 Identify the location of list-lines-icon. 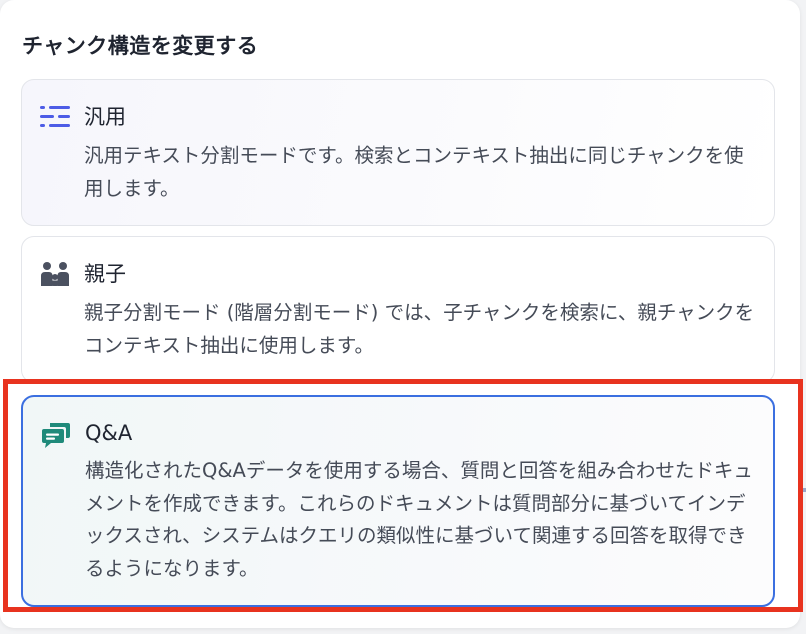
(55, 117).